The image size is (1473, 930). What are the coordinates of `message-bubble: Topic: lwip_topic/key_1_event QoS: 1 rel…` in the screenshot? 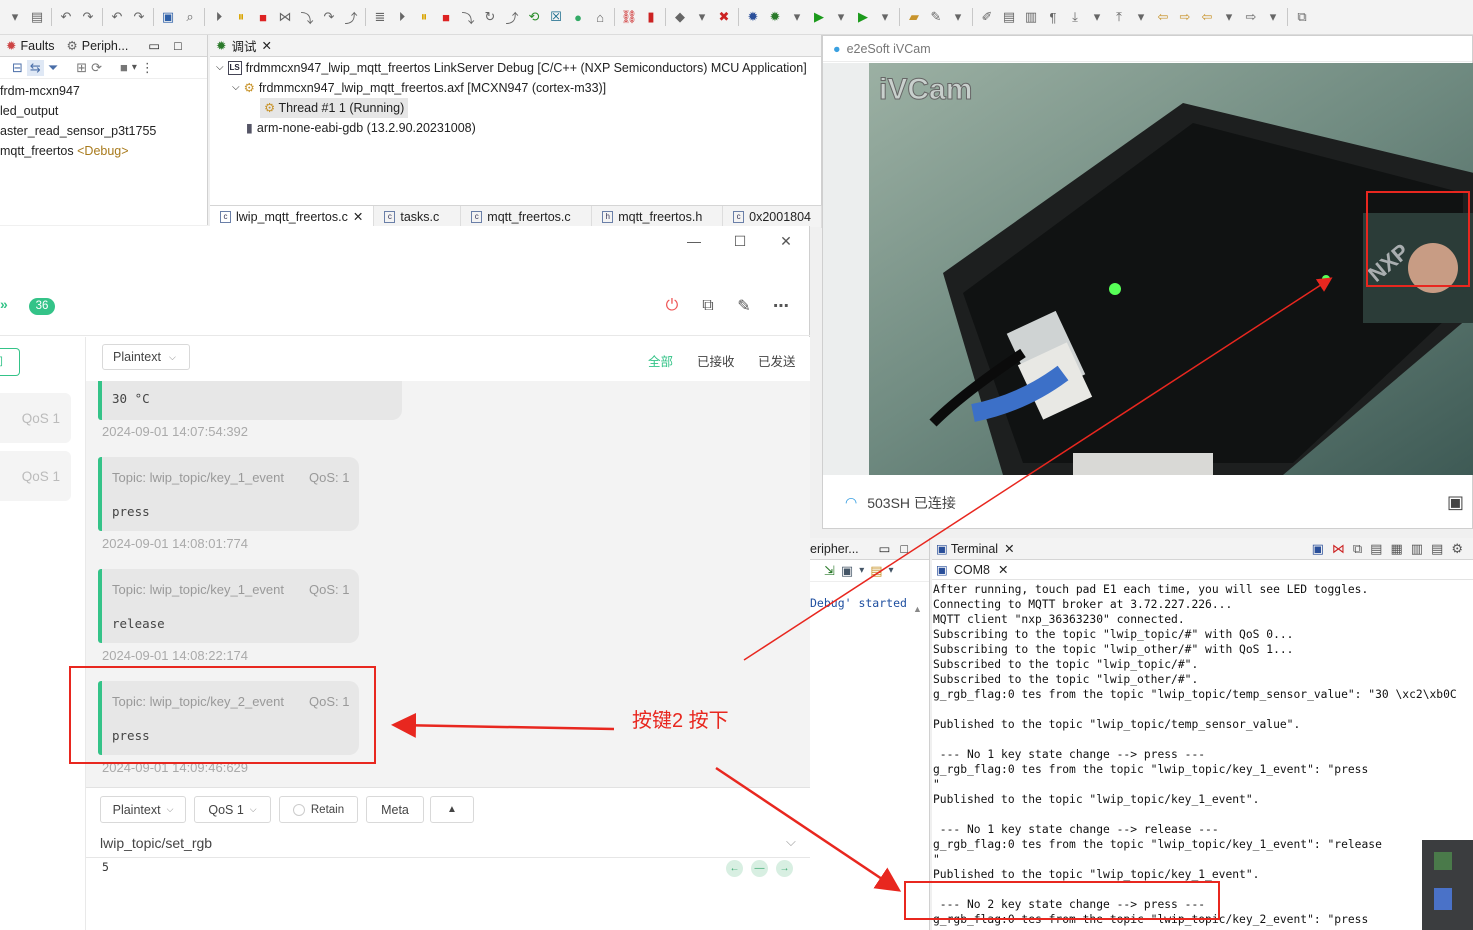 It's located at (228, 606).